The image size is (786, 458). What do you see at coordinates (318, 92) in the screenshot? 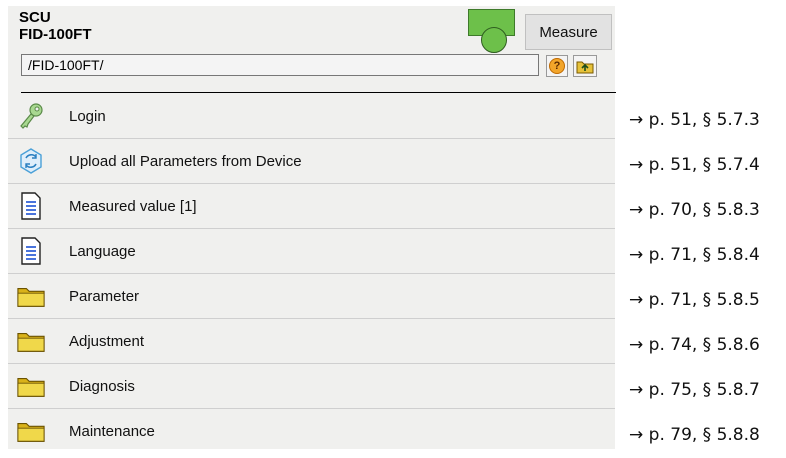
I see `header-separator` at bounding box center [318, 92].